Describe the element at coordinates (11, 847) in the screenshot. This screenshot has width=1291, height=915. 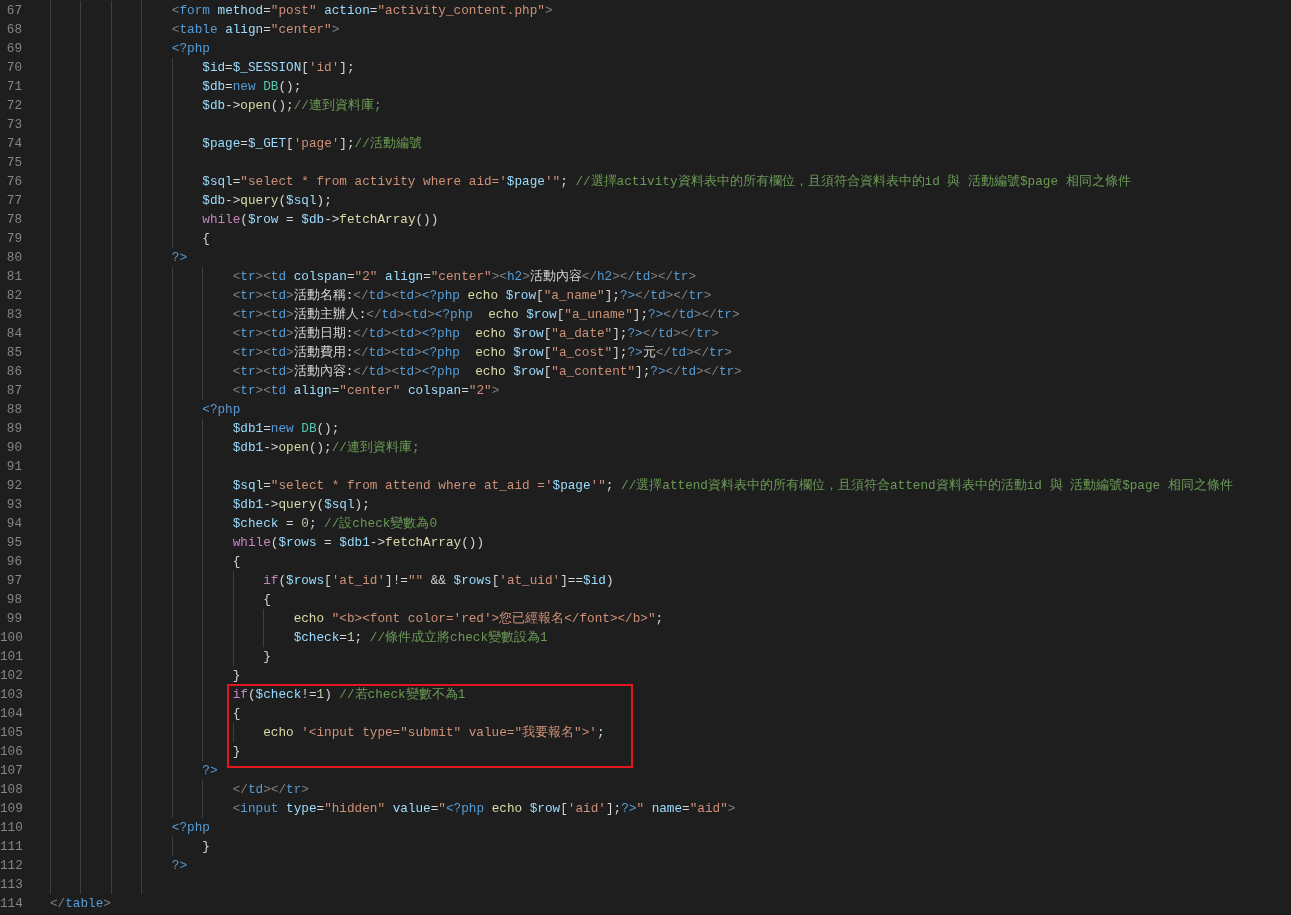
I see `line-number: 111` at that location.